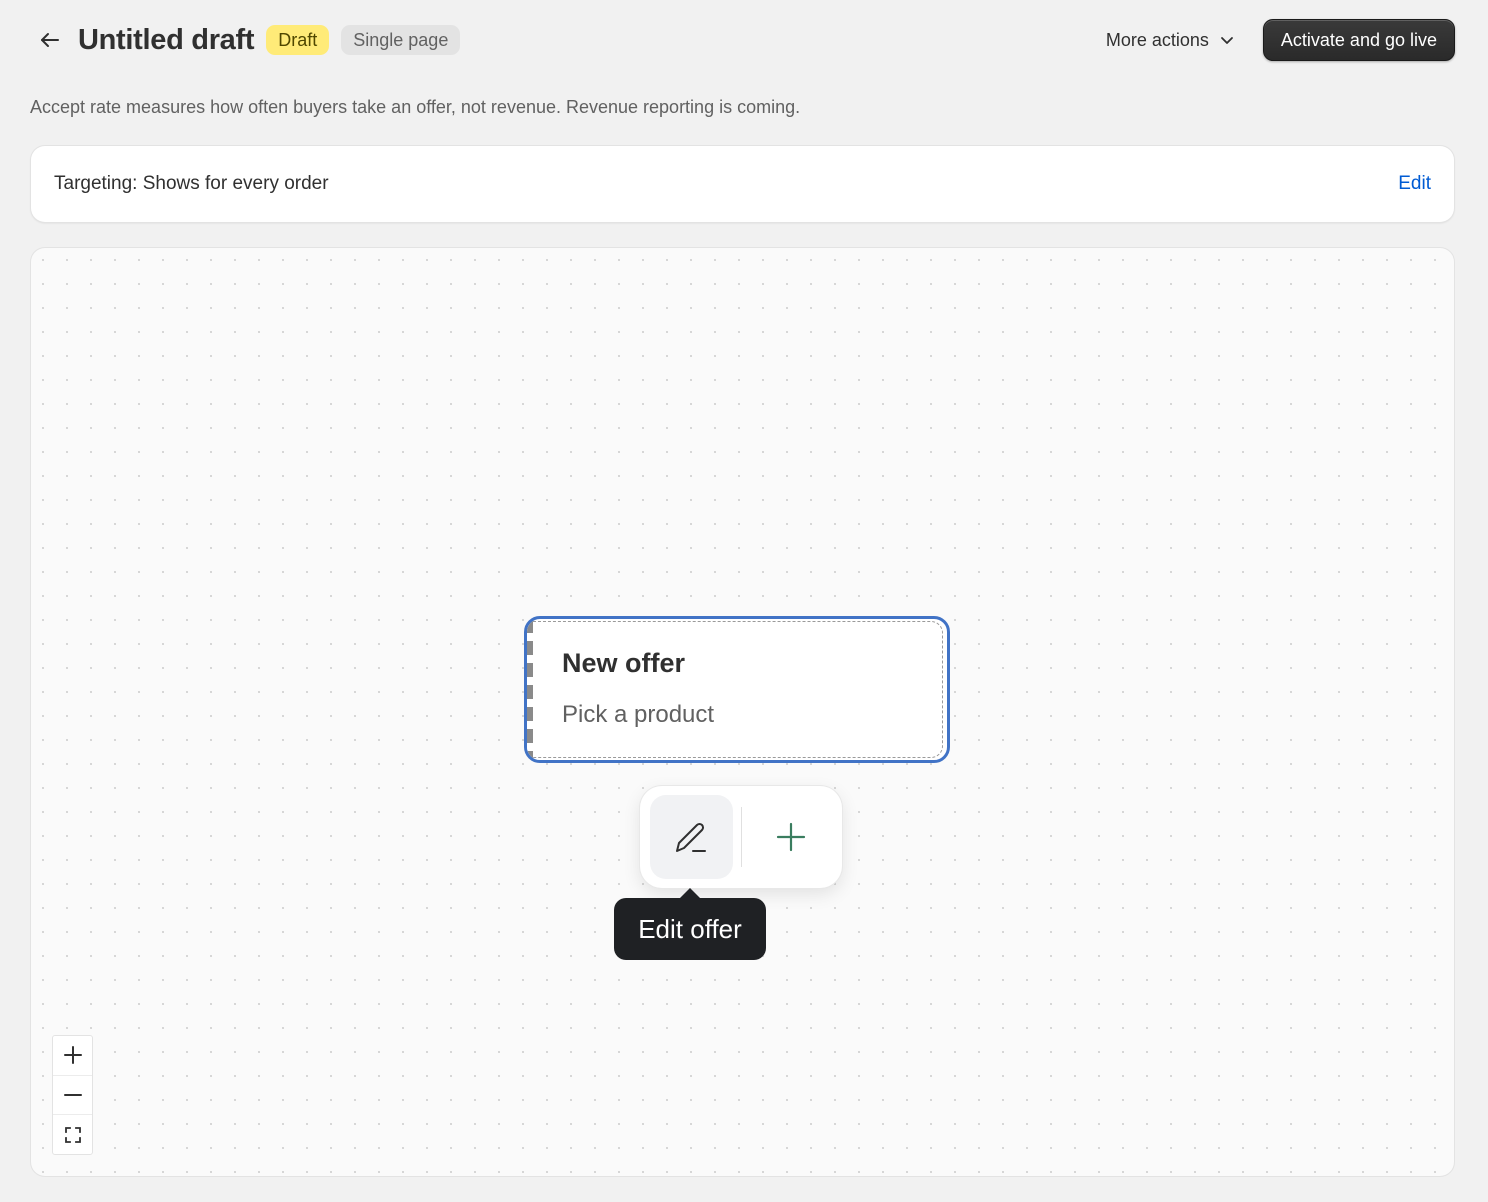 The height and width of the screenshot is (1202, 1488). I want to click on fit-view-button, so click(72, 1134).